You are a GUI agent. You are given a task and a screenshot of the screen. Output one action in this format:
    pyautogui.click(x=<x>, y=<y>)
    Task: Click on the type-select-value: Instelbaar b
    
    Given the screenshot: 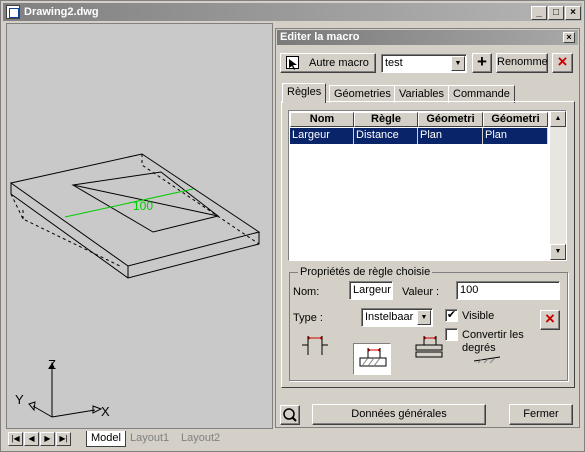 What is the action you would take?
    pyautogui.click(x=394, y=317)
    